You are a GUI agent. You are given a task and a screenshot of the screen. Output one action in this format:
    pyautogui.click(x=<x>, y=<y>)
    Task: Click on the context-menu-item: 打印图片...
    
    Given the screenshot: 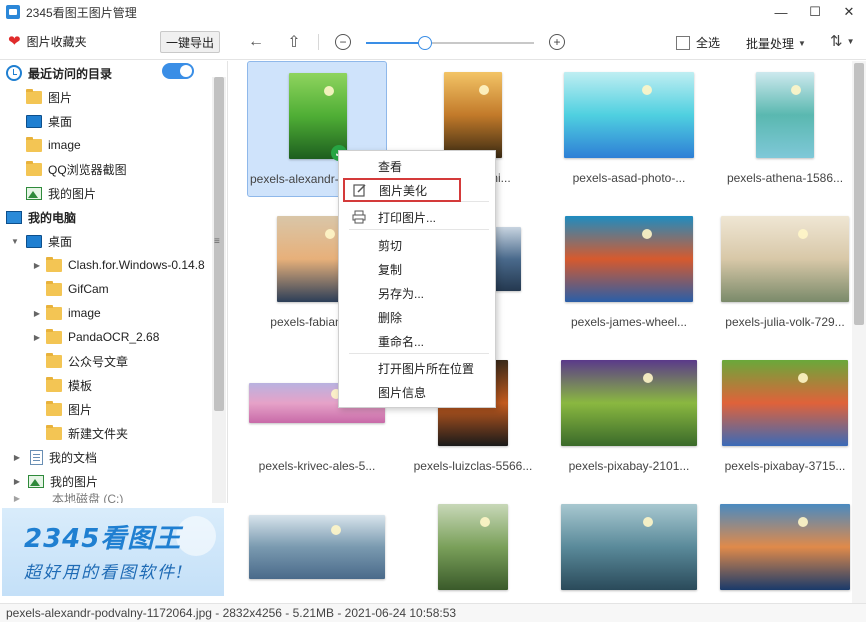 What is the action you would take?
    pyautogui.click(x=417, y=217)
    